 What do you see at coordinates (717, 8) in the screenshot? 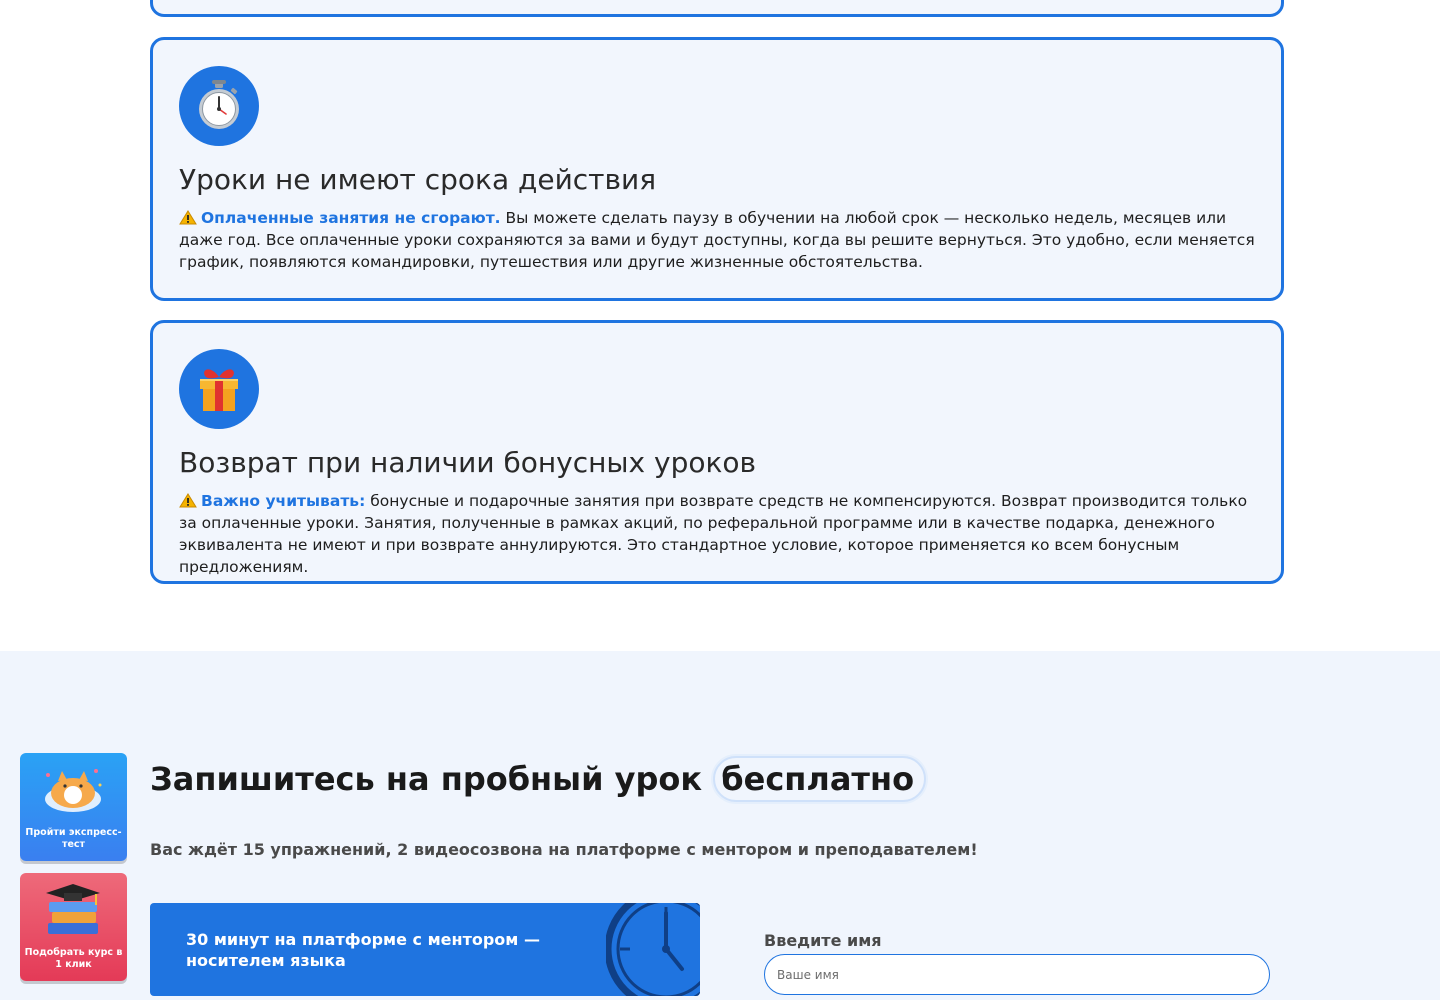
I see `info-card-partial` at bounding box center [717, 8].